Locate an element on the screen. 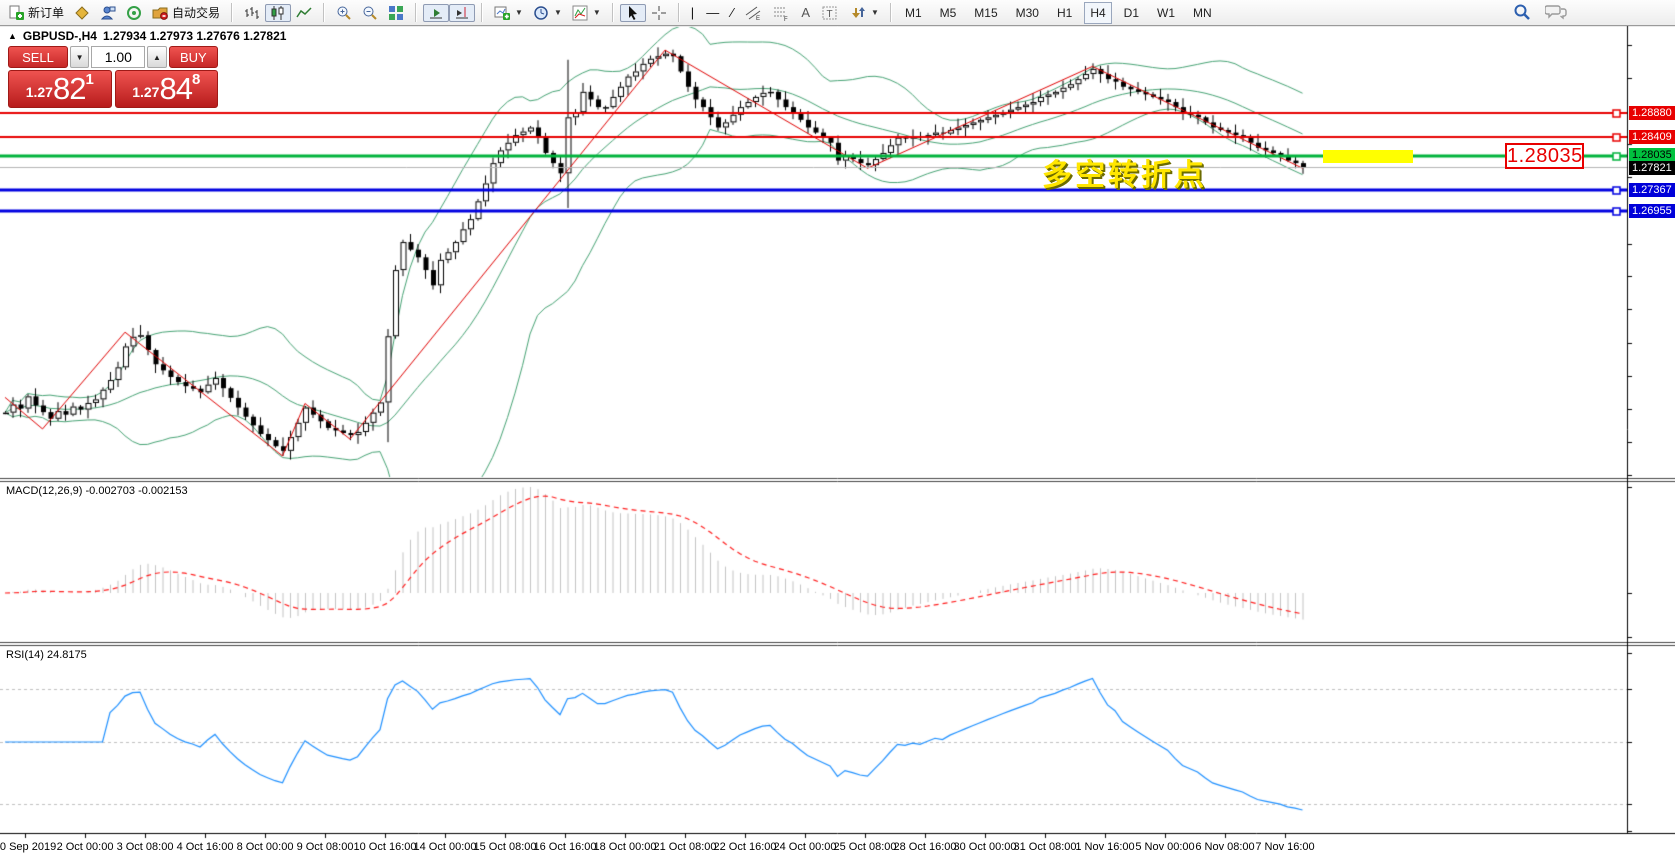 This screenshot has width=1675, height=857. clock-icon is located at coordinates (541, 13).